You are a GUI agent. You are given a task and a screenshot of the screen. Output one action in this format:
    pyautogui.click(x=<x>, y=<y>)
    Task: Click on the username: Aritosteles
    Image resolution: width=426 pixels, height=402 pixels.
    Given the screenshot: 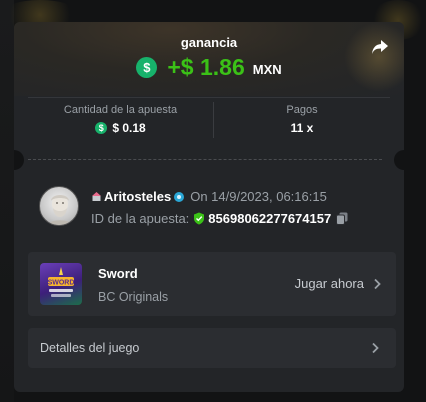 What is the action you would take?
    pyautogui.click(x=137, y=196)
    